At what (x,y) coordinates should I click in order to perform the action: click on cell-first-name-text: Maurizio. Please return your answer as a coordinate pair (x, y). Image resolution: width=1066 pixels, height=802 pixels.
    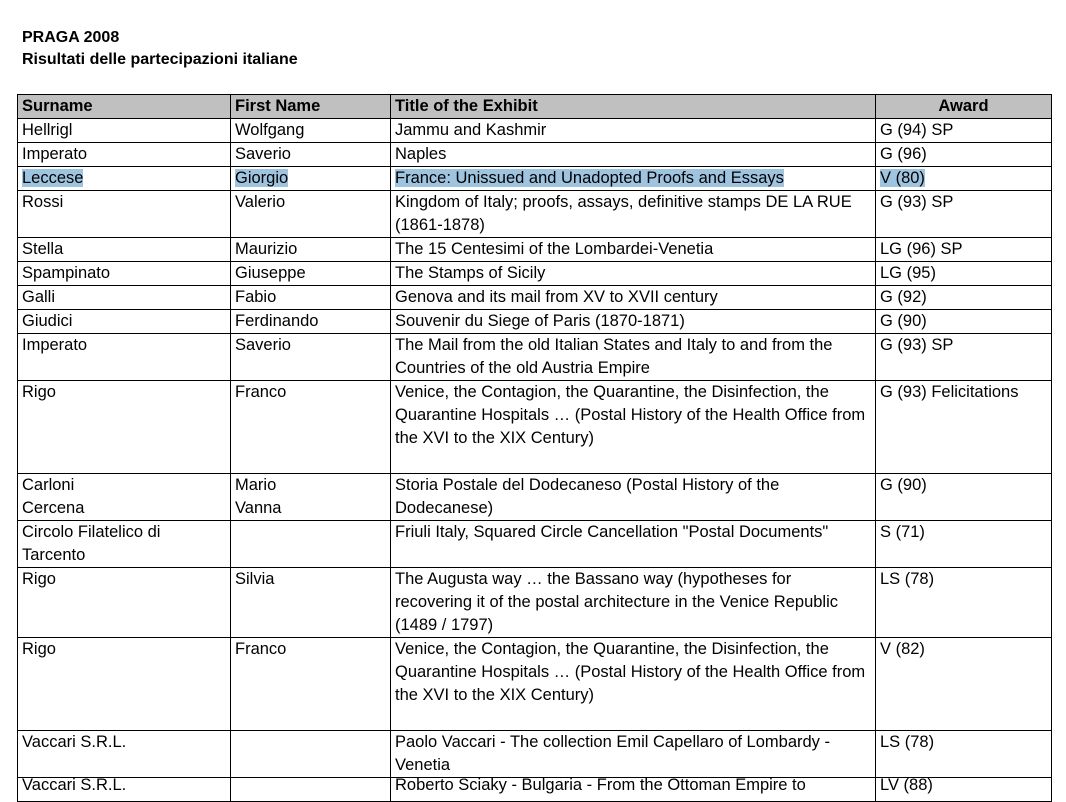
    Looking at the image, I should click on (266, 249).